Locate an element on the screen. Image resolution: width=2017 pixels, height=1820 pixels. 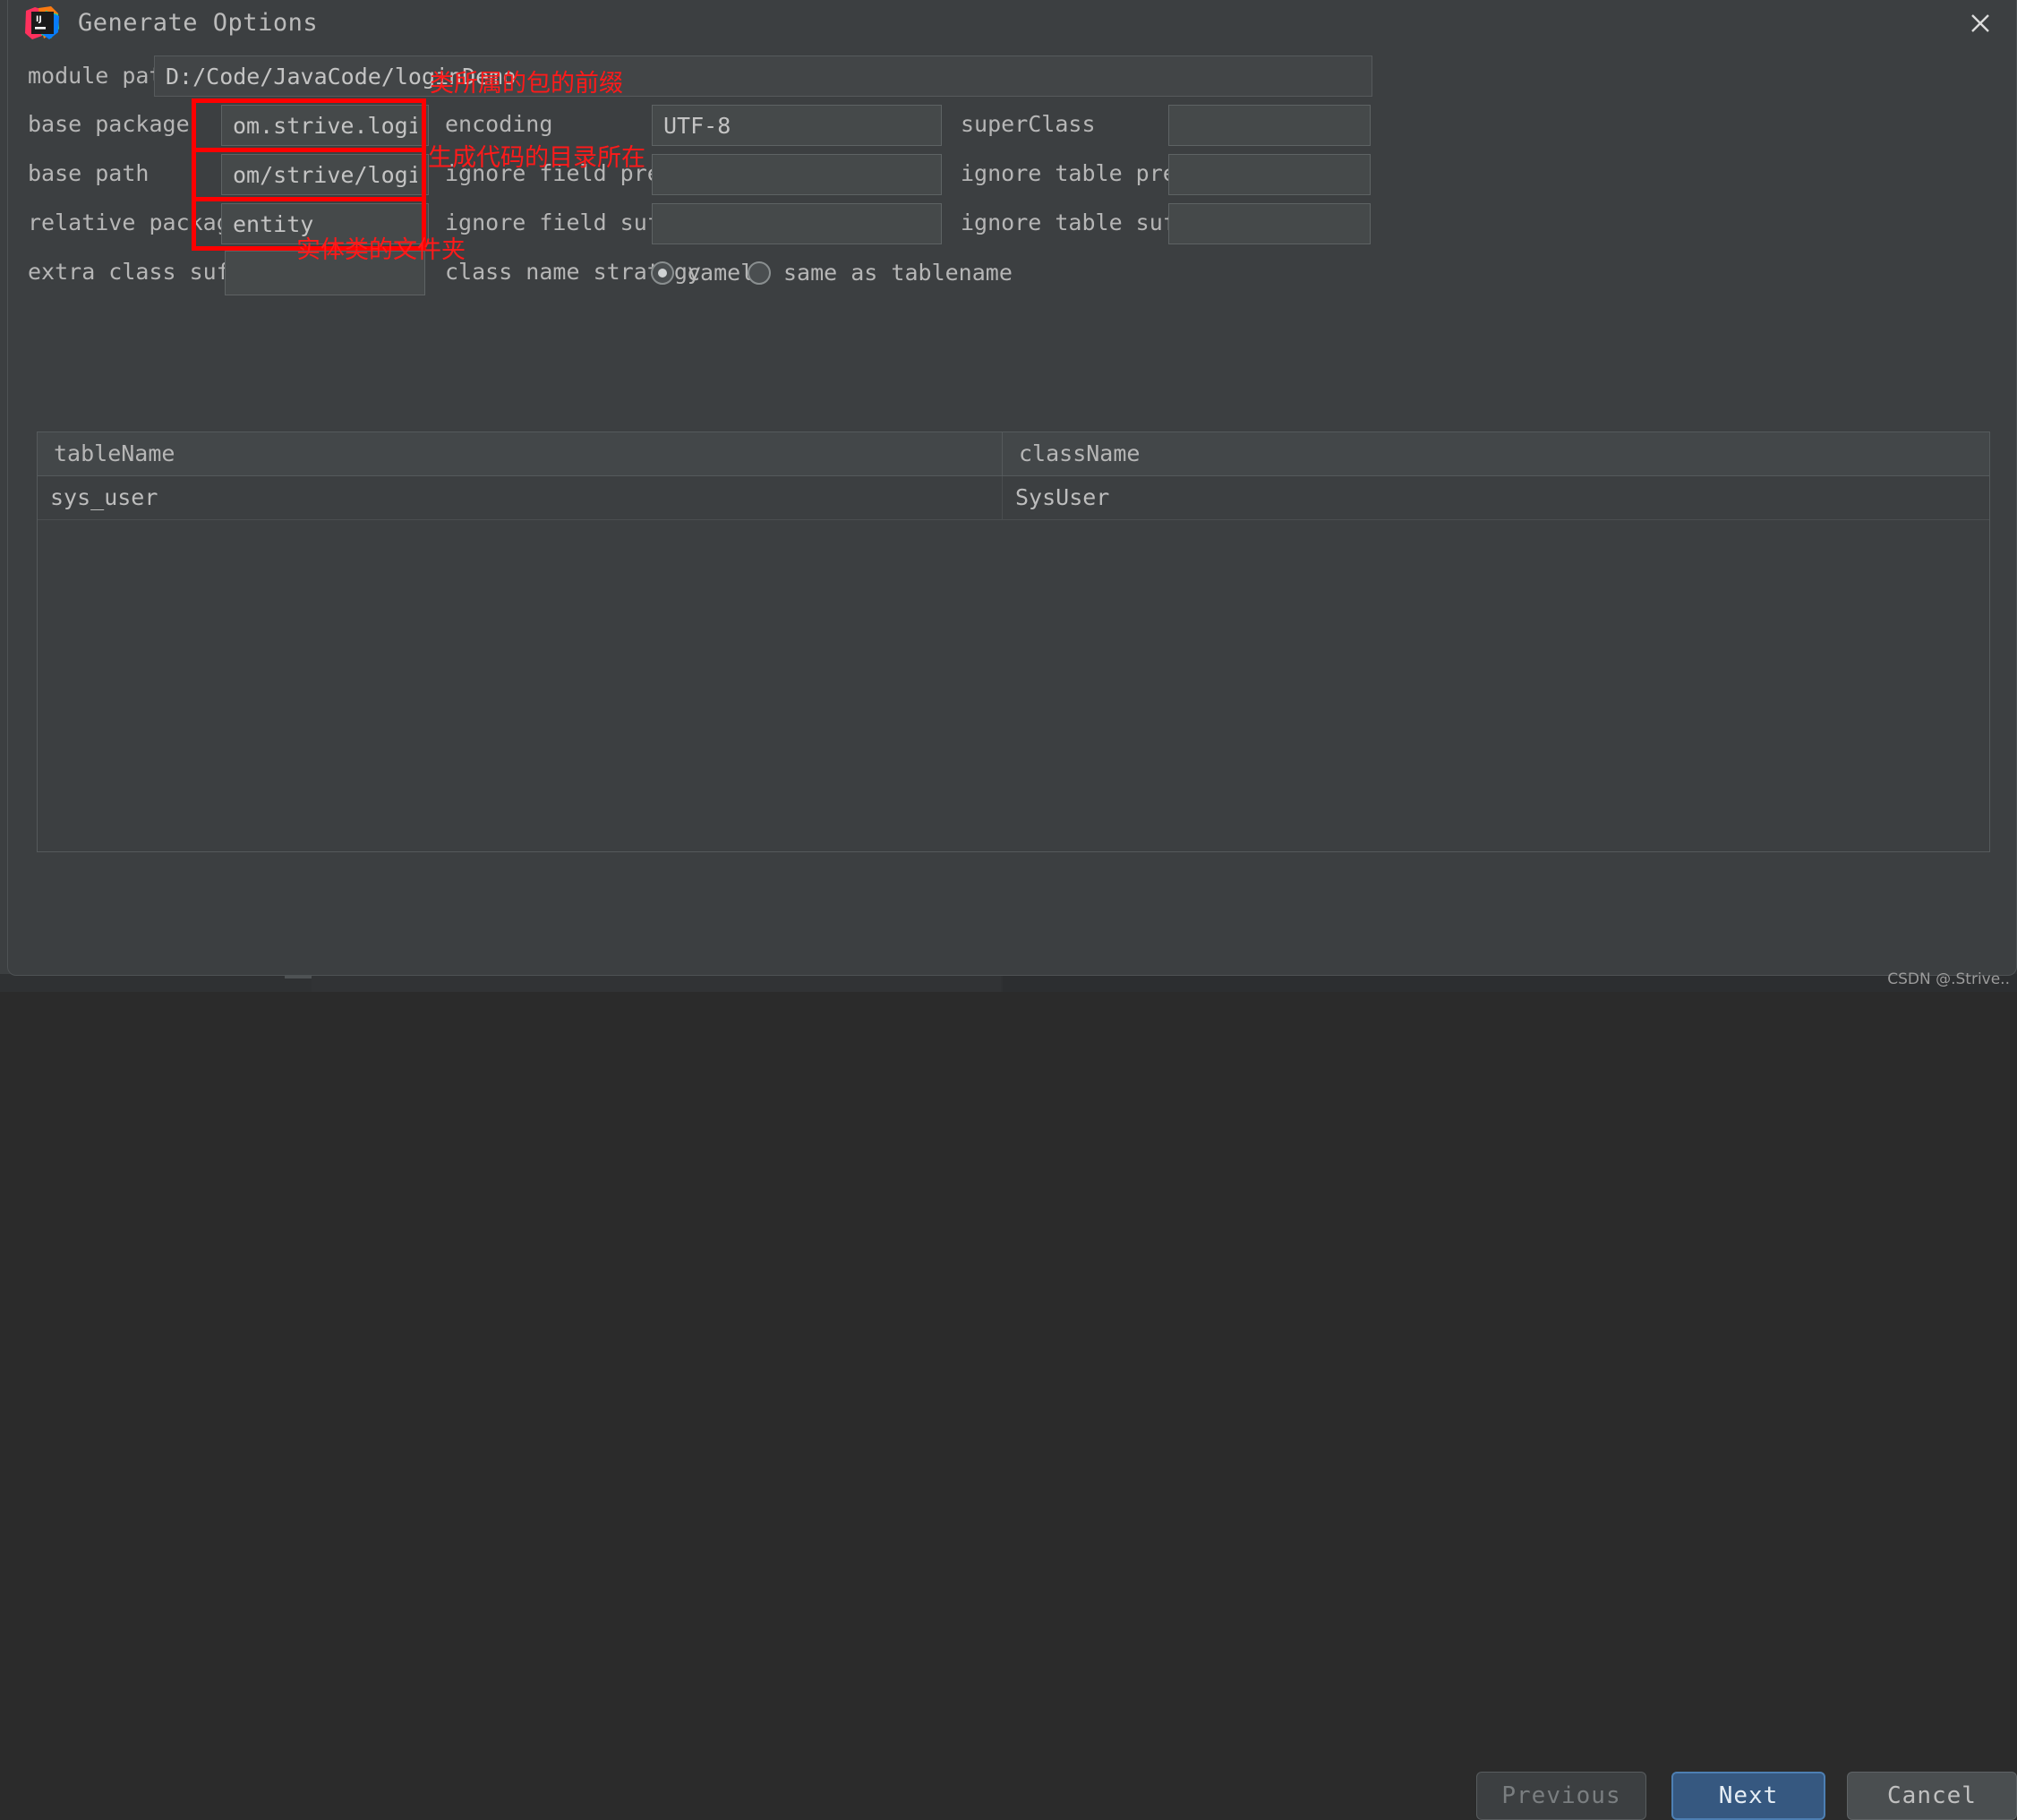
radio-camel-dot is located at coordinates (662, 273).